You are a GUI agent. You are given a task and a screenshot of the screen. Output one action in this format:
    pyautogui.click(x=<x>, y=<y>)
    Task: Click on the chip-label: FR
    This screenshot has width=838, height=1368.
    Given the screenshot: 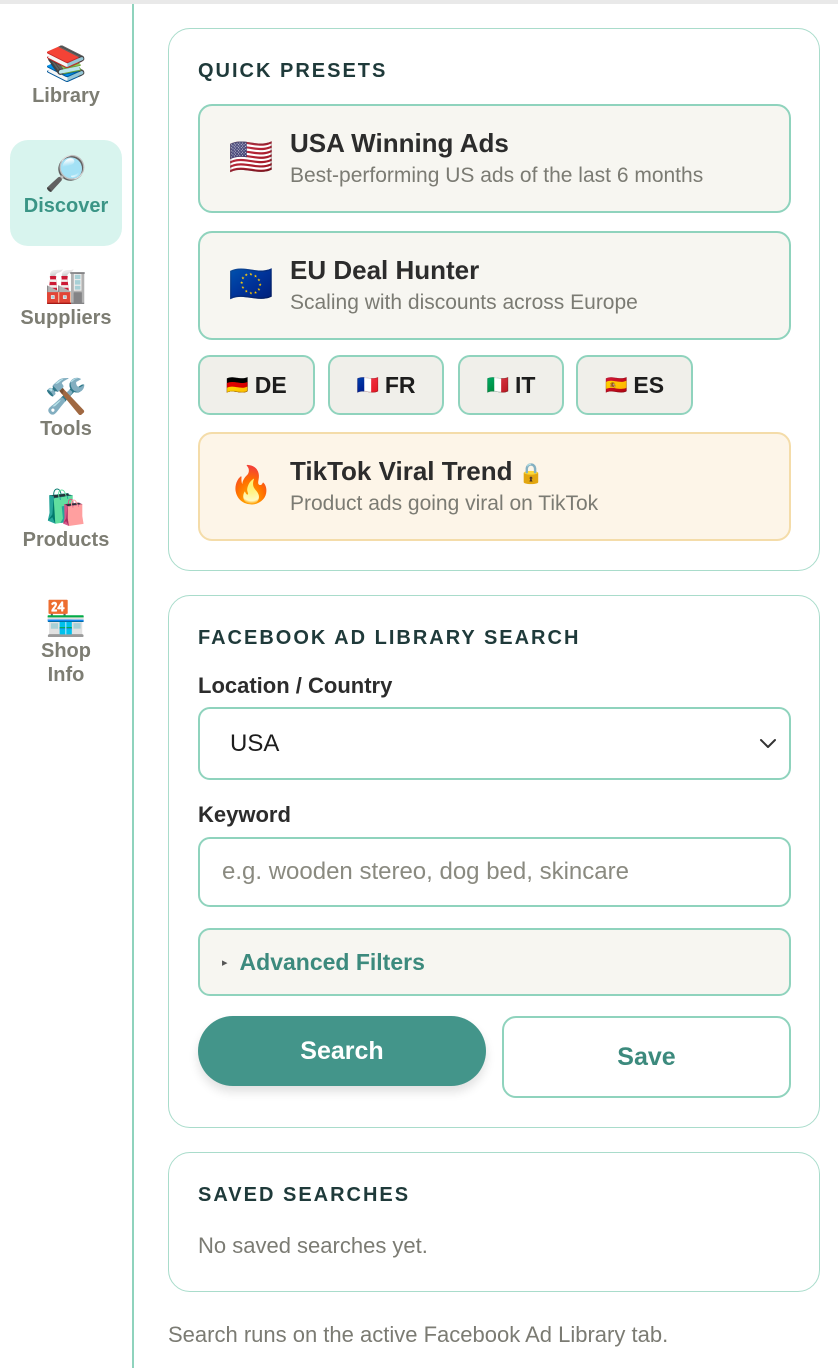 What is the action you would take?
    pyautogui.click(x=400, y=384)
    